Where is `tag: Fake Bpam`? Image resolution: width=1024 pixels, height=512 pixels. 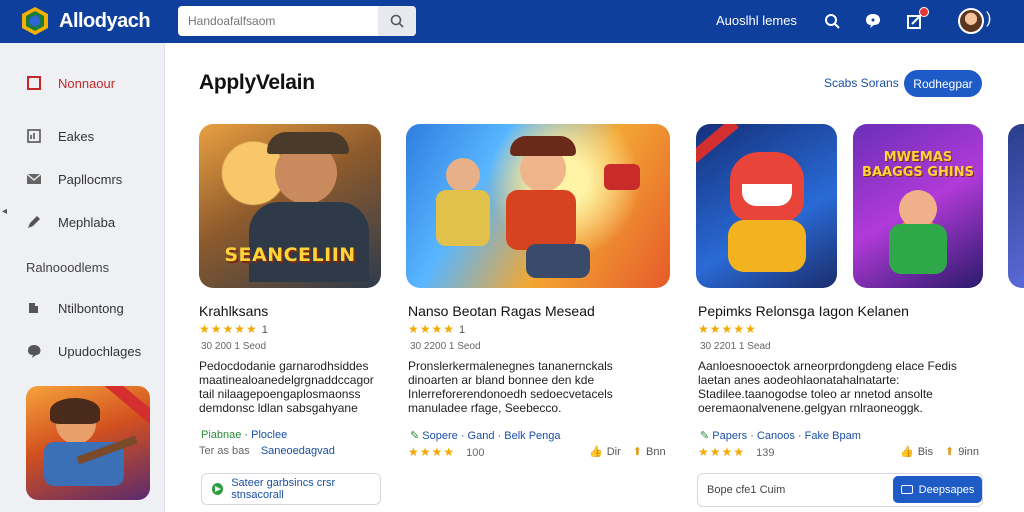
tag: Fake Bpam is located at coordinates (833, 436).